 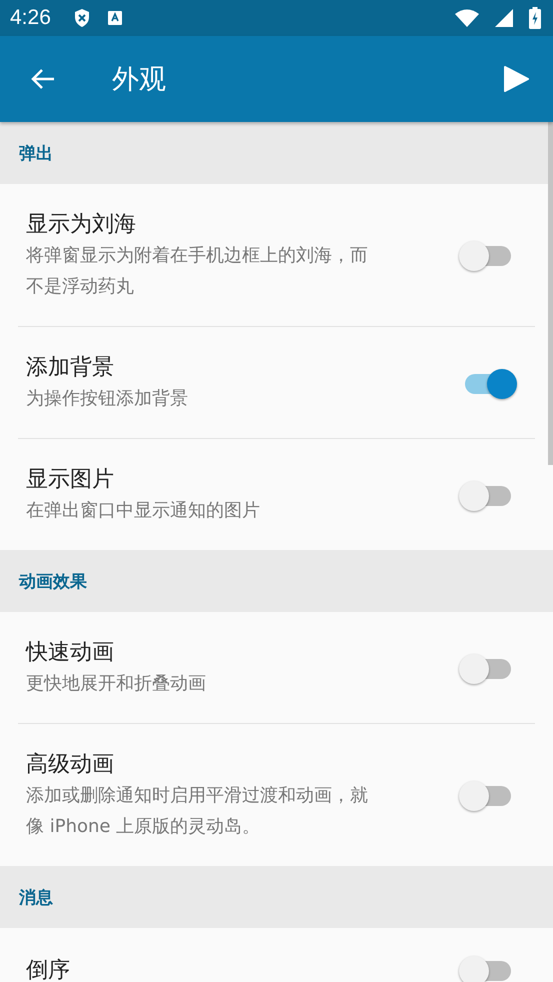 What do you see at coordinates (43, 79) in the screenshot?
I see `back-arrow-icon` at bounding box center [43, 79].